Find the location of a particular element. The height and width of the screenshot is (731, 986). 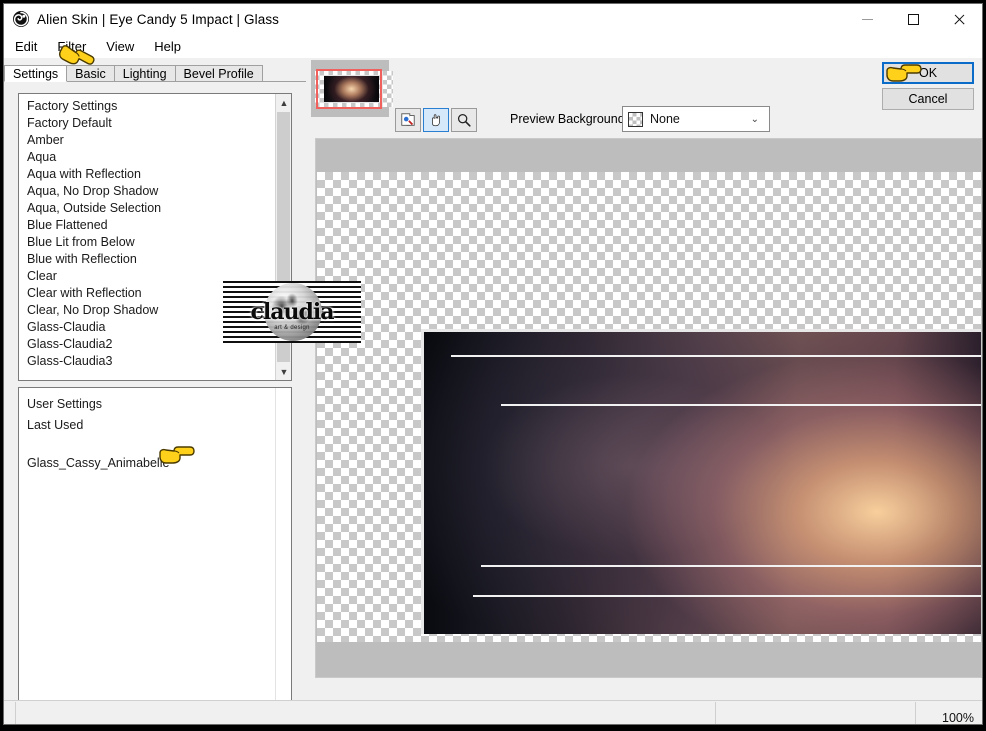

status-bar: 100% is located at coordinates (493, 712).